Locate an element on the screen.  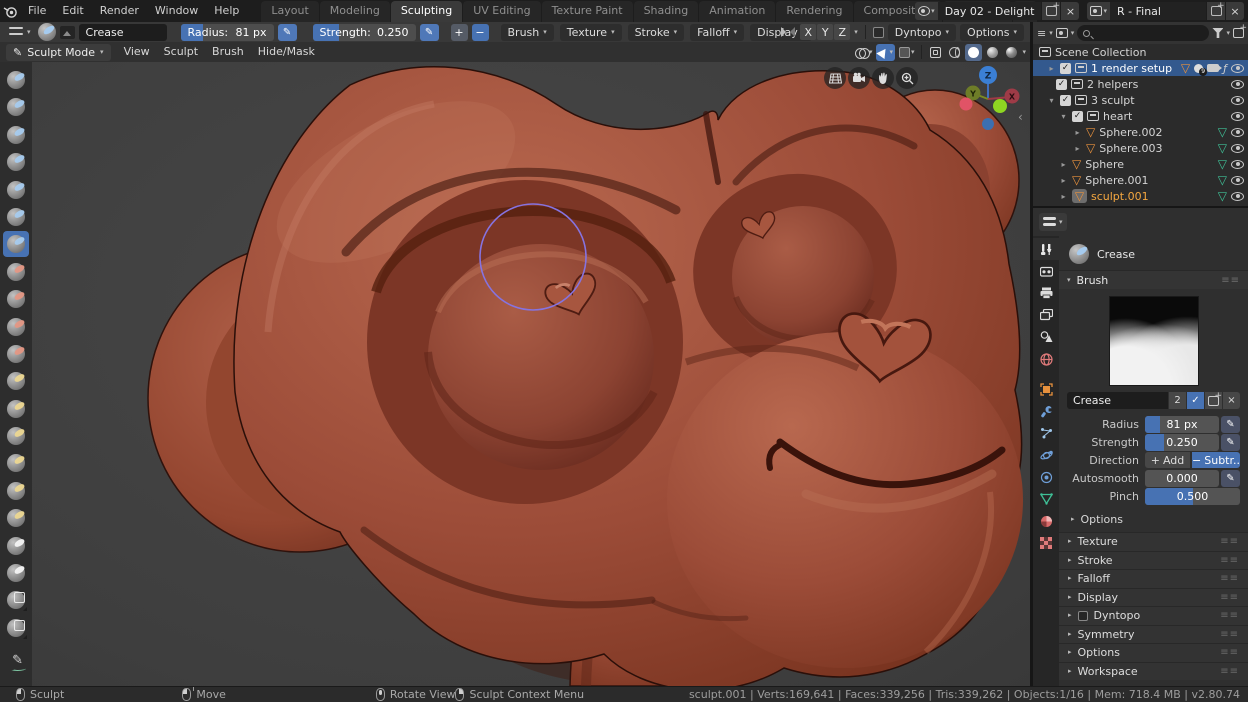
radius-slider: Radius: 81 px is located at coordinates (227, 32).